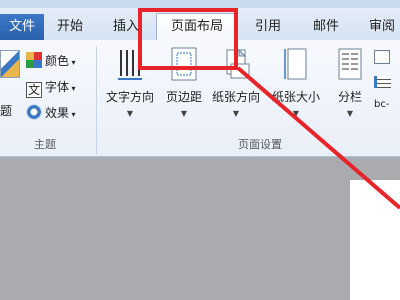  What do you see at coordinates (34, 112) in the screenshot?
I see `effects-icon` at bounding box center [34, 112].